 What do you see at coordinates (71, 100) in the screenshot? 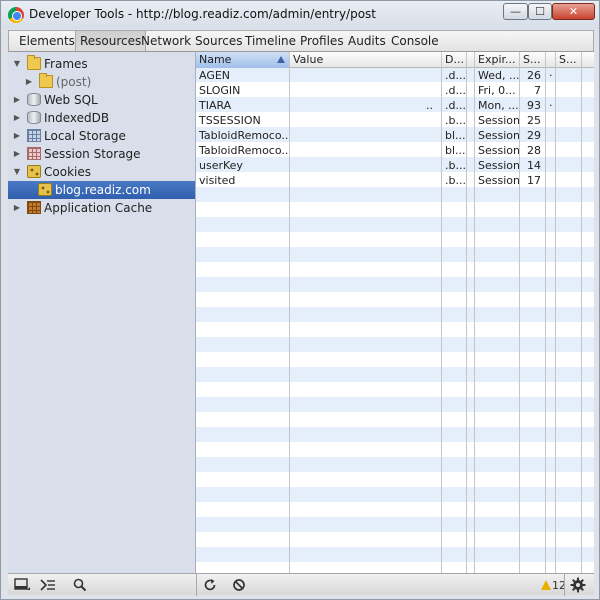
I see `sidebar-item-label: Web SQL` at bounding box center [71, 100].